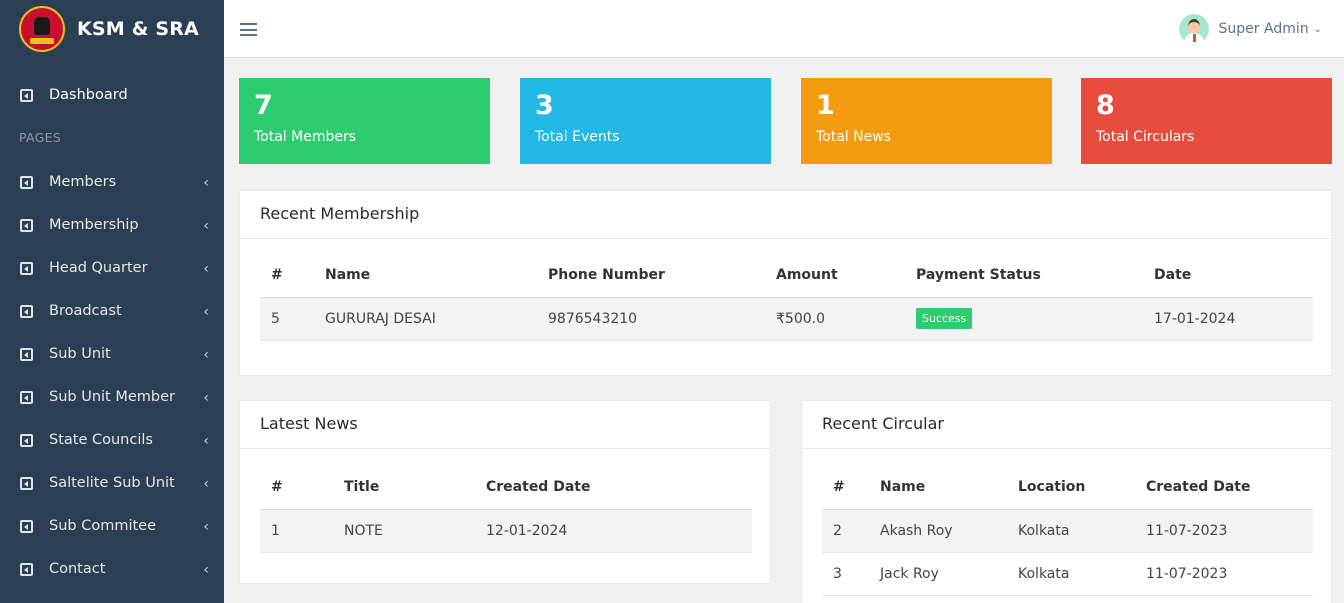 Image resolution: width=1344 pixels, height=603 pixels. What do you see at coordinates (80, 354) in the screenshot?
I see `sidebar-item-label: Sub Unit` at bounding box center [80, 354].